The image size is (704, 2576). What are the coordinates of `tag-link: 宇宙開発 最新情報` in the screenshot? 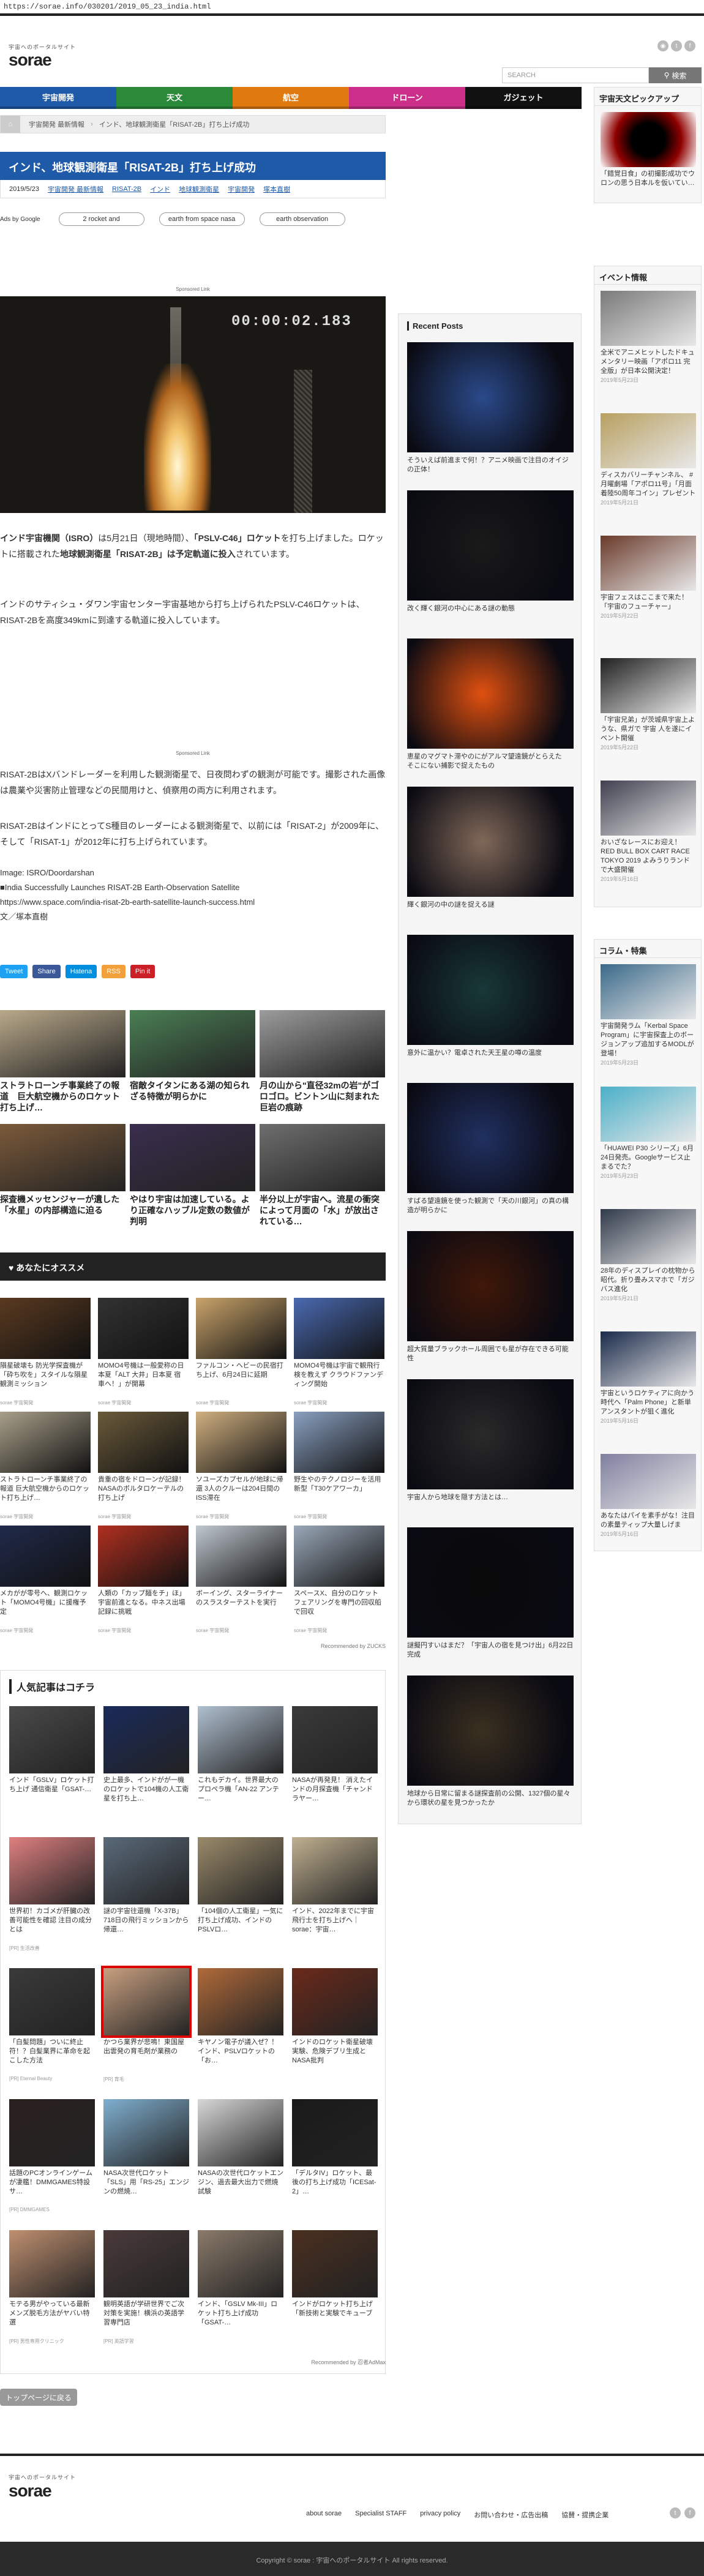 It's located at (75, 189).